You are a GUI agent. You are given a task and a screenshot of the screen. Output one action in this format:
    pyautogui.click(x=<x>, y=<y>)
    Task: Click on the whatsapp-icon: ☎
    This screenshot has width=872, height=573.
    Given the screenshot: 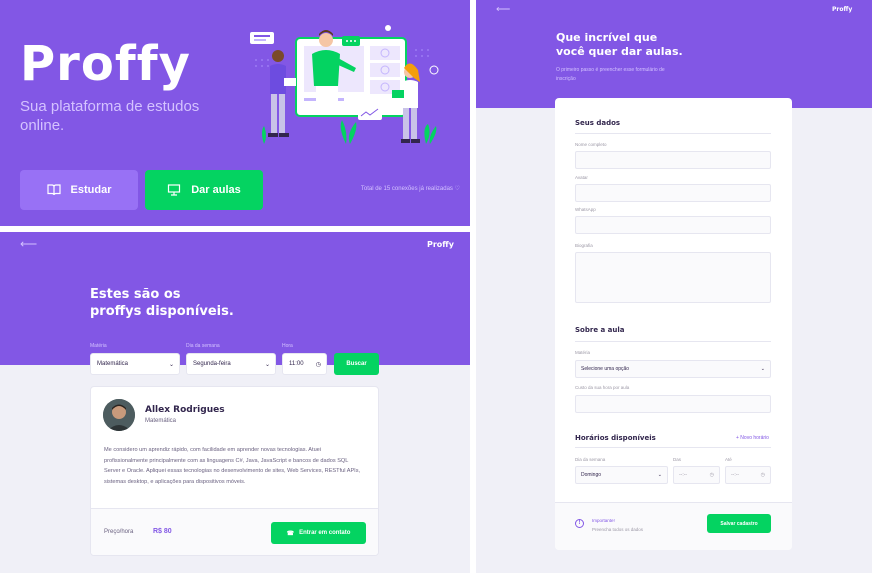 What is the action you would take?
    pyautogui.click(x=290, y=533)
    